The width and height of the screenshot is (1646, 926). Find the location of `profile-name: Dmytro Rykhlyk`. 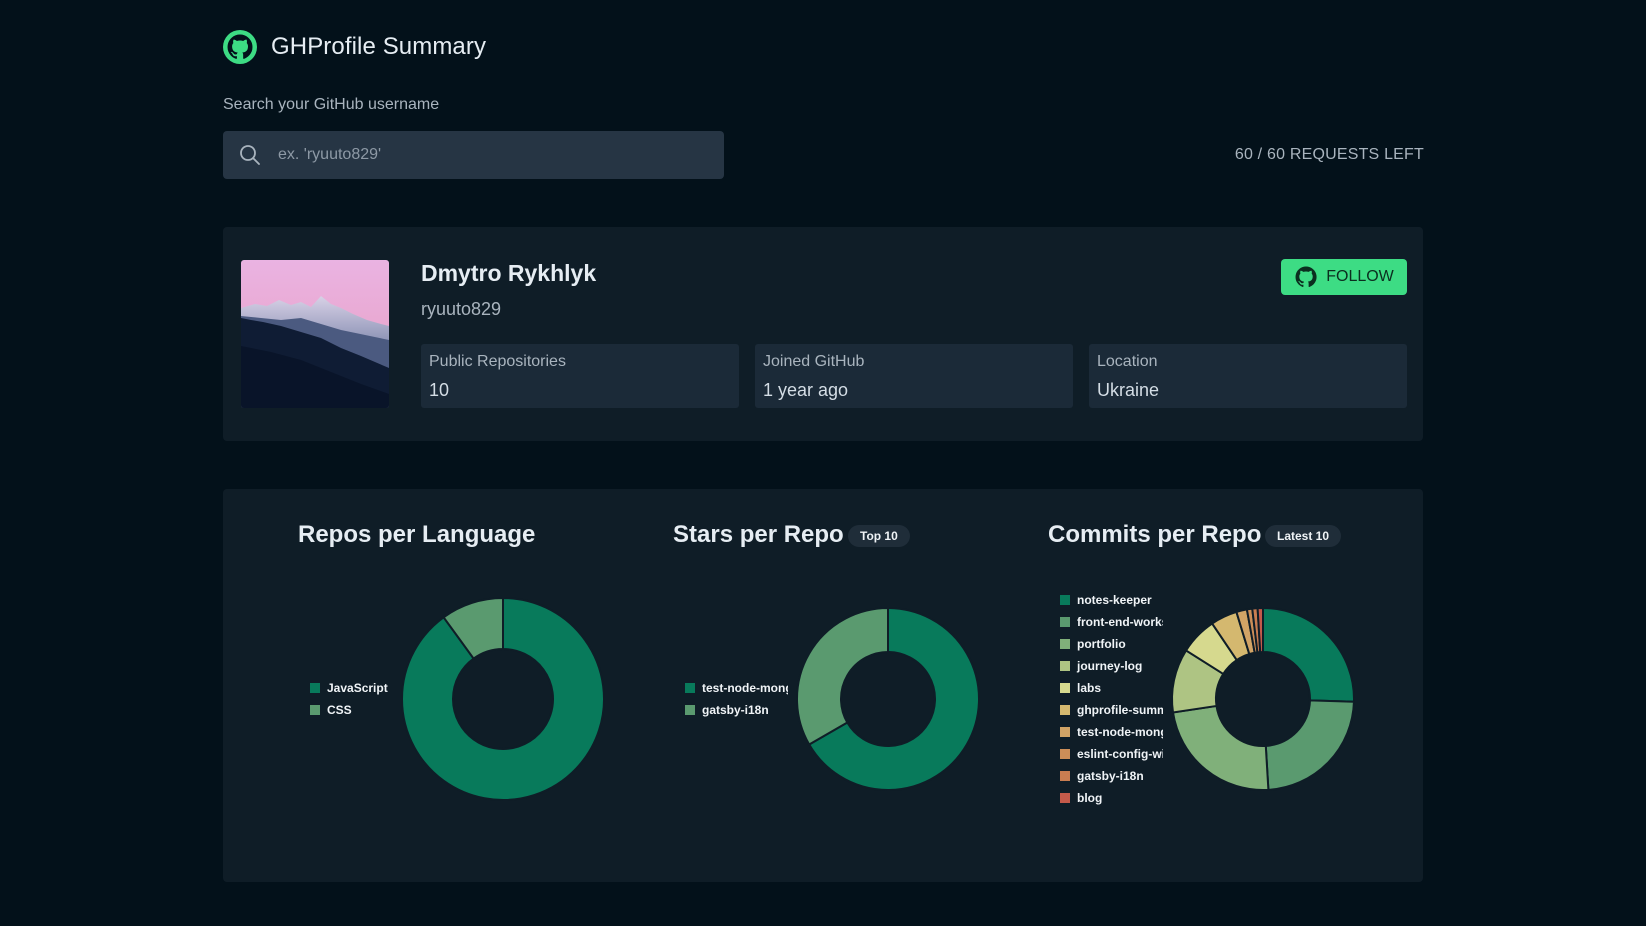

profile-name: Dmytro Rykhlyk is located at coordinates (509, 273).